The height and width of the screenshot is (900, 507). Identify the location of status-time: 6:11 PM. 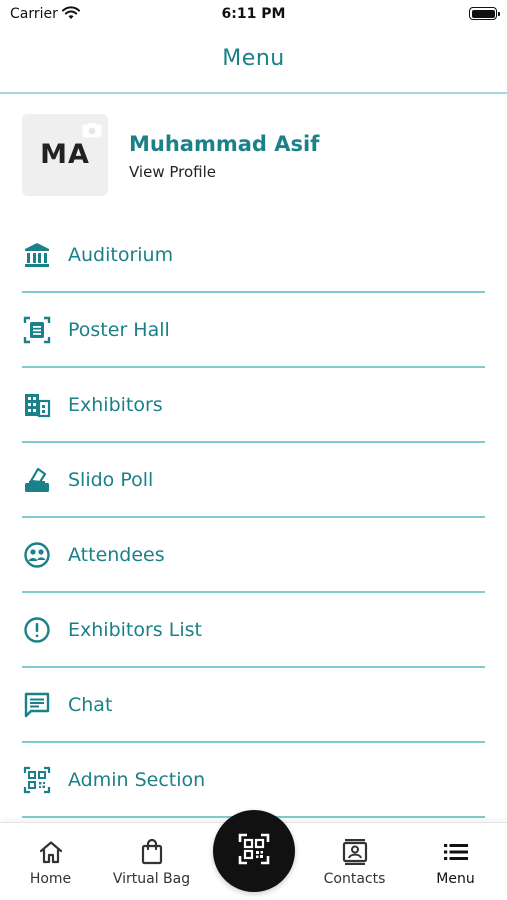
(253, 14).